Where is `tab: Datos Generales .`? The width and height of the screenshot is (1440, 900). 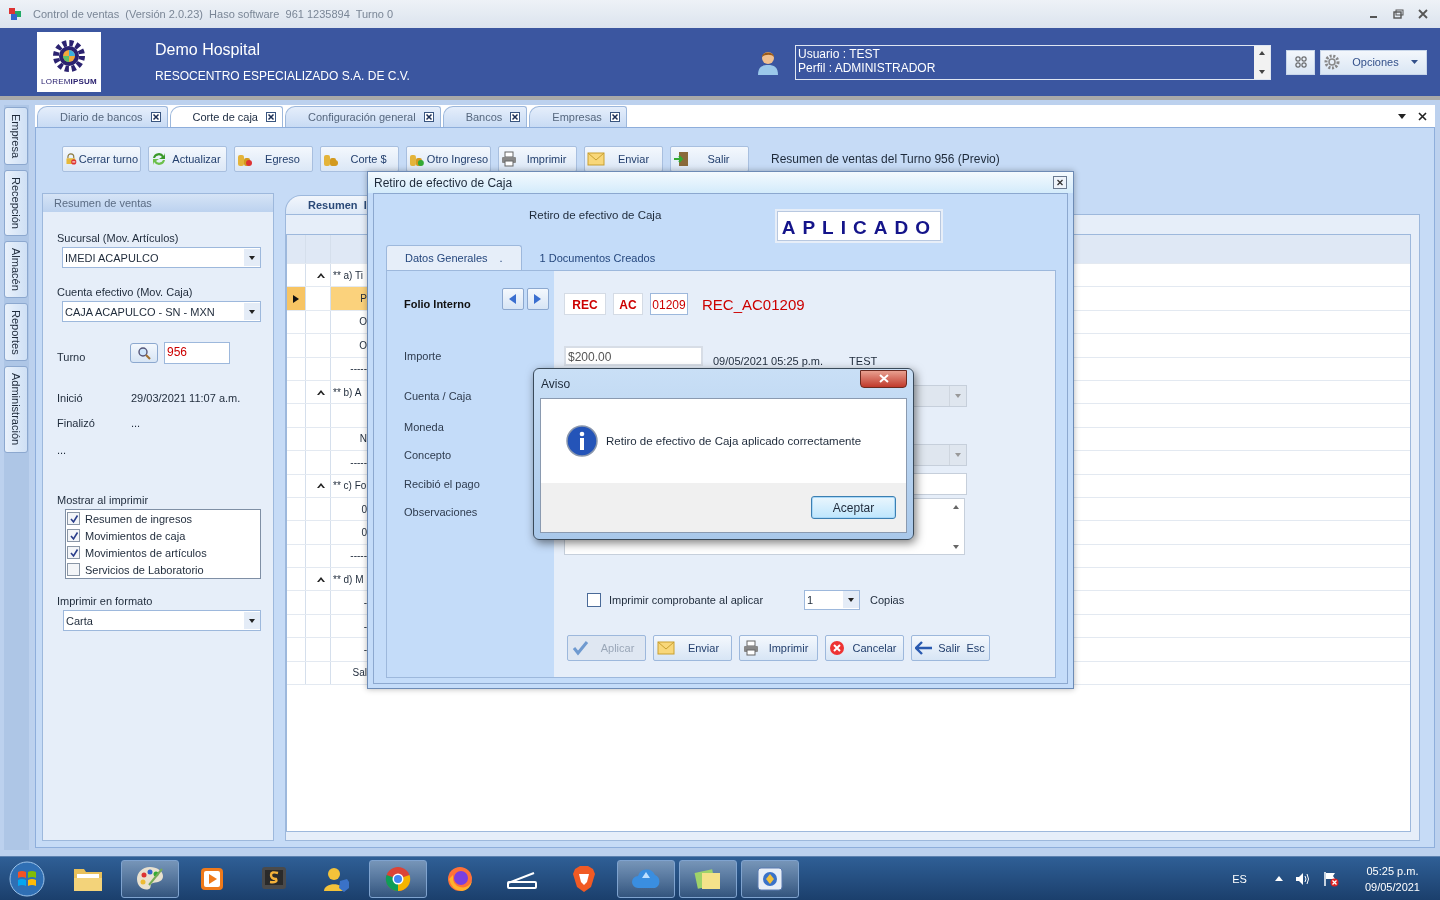 tab: Datos Generales . is located at coordinates (454, 257).